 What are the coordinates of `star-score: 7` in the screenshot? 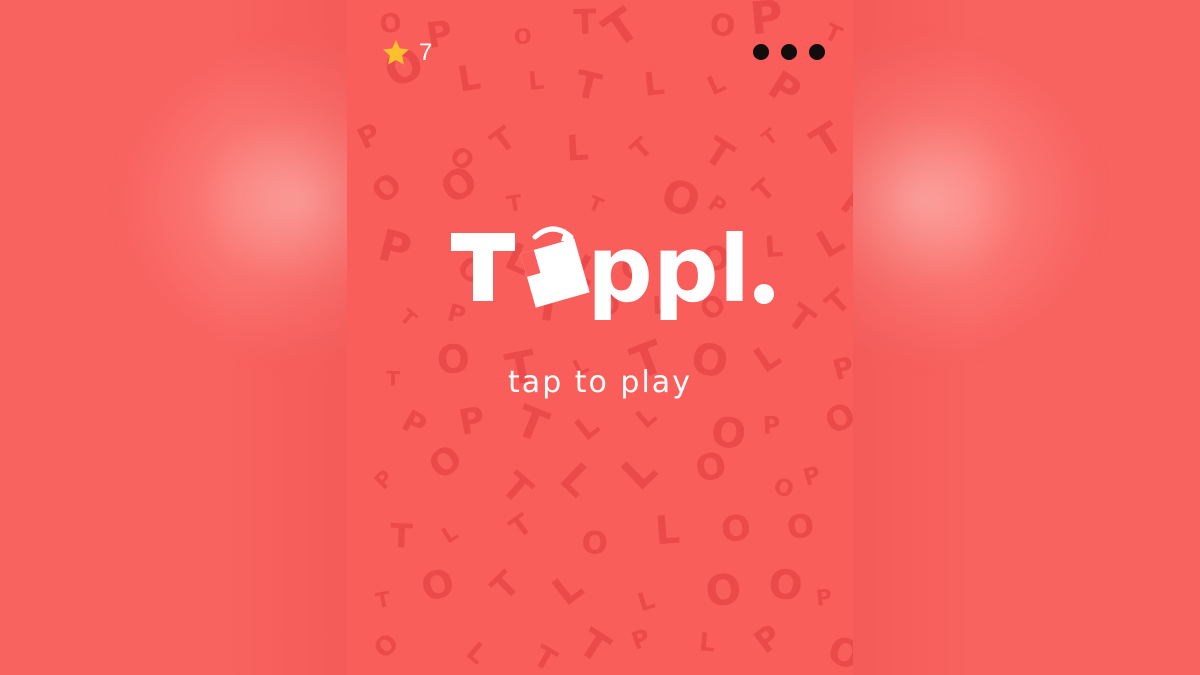 It's located at (406, 53).